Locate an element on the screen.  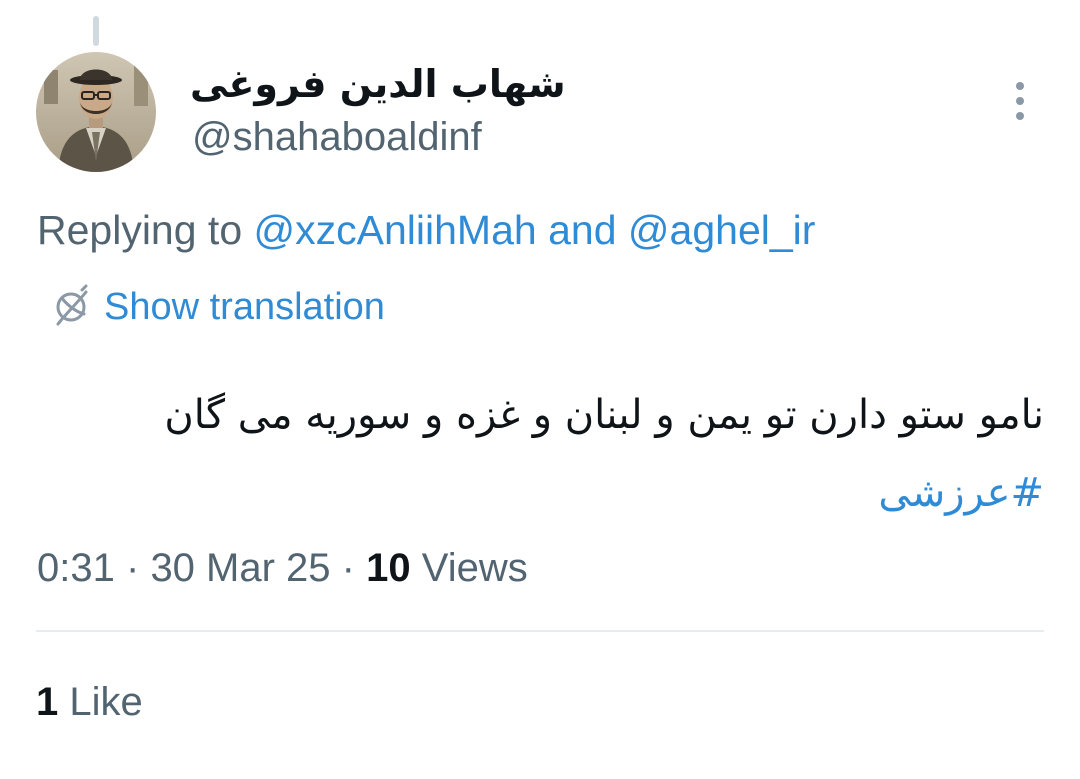
translate-globe-icon is located at coordinates (72, 305).